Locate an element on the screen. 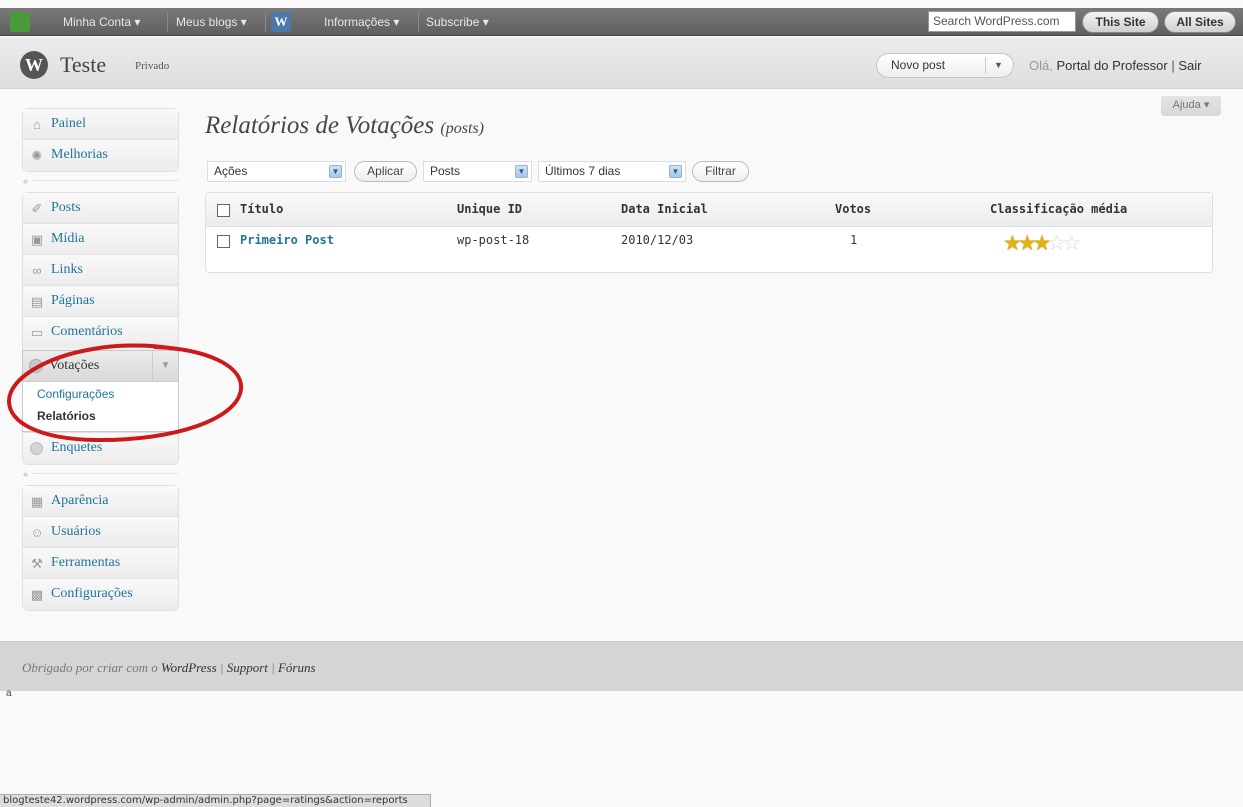 The height and width of the screenshot is (807, 1243). user-profile-link: Portal do Professor is located at coordinates (1111, 65).